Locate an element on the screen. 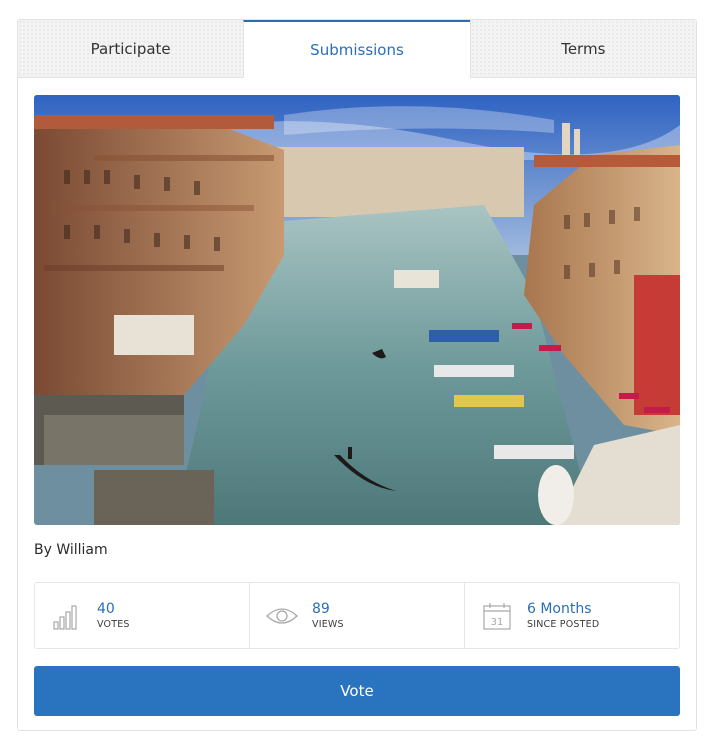 This screenshot has height=748, width=716. tab-bar: Participate Submissions Terms is located at coordinates (357, 49).